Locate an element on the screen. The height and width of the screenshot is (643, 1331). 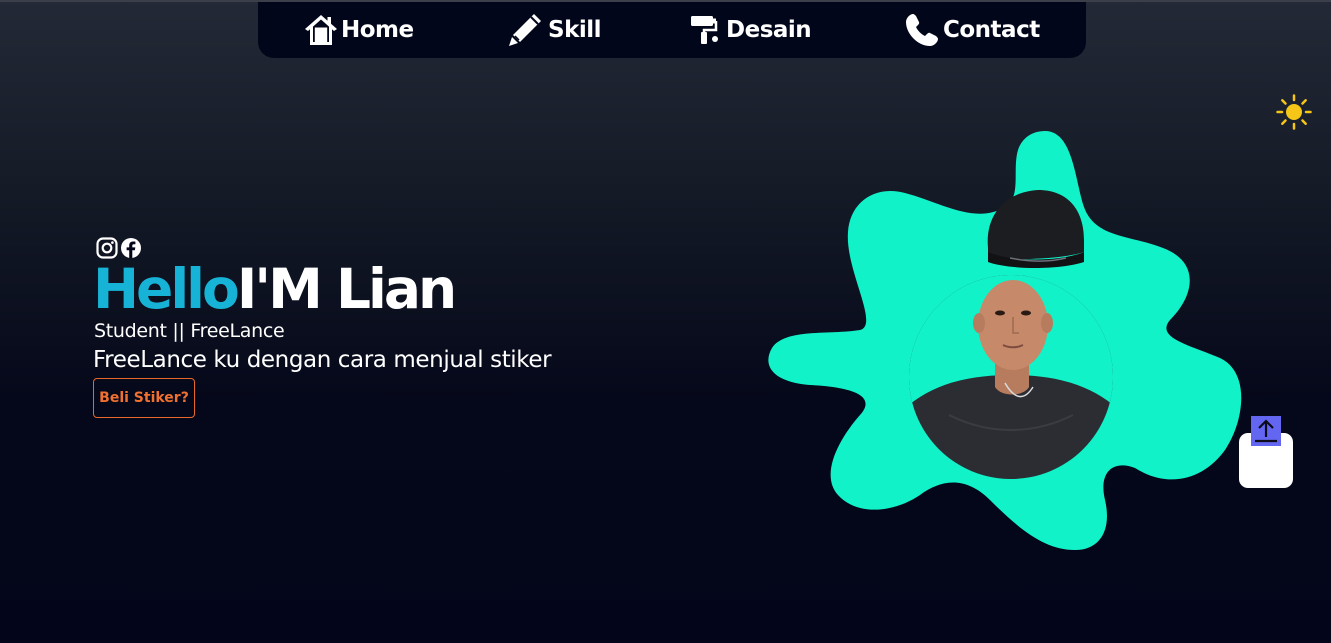
pencil-icon is located at coordinates (526, 30).